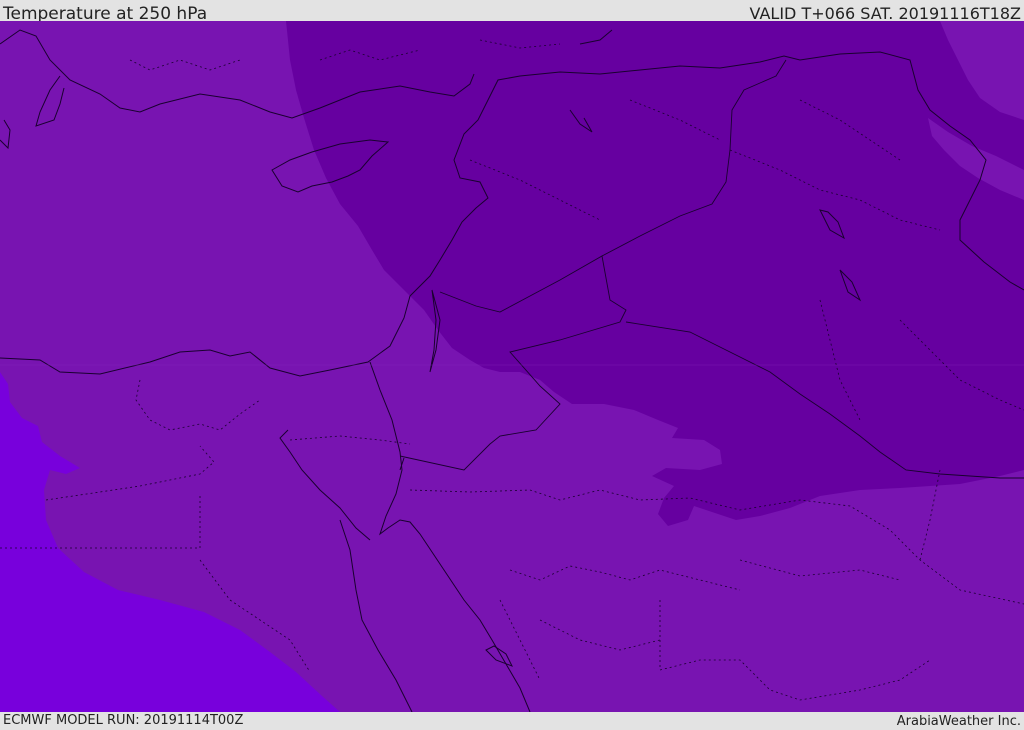  Describe the element at coordinates (123, 720) in the screenshot. I see `model-run-label: ECMWF MODEL RUN: 20191114T00Z` at that location.